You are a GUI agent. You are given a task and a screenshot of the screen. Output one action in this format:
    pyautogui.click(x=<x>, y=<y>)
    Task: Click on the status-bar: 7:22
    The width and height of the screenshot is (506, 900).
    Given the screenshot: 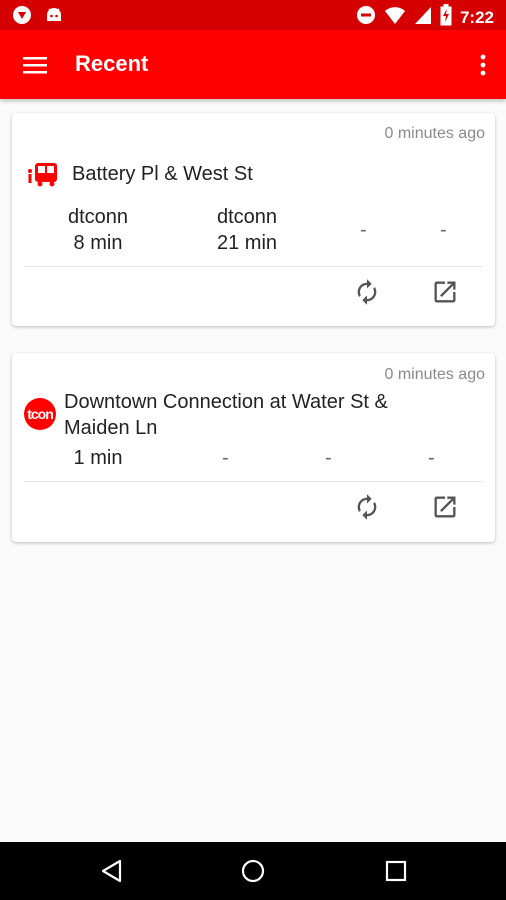 What is the action you would take?
    pyautogui.click(x=253, y=15)
    